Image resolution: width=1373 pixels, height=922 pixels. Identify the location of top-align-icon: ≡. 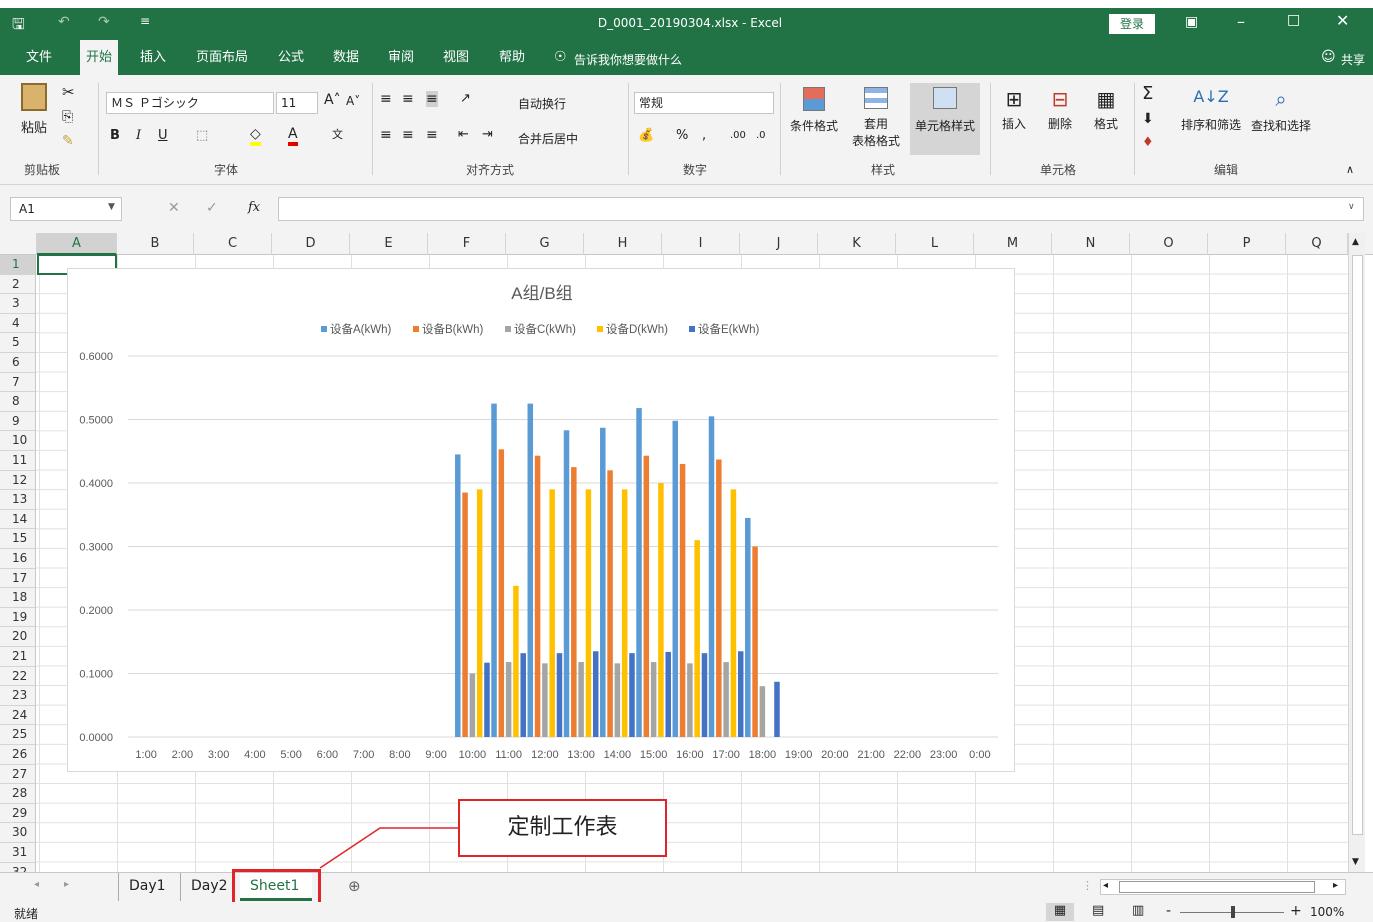
(386, 99).